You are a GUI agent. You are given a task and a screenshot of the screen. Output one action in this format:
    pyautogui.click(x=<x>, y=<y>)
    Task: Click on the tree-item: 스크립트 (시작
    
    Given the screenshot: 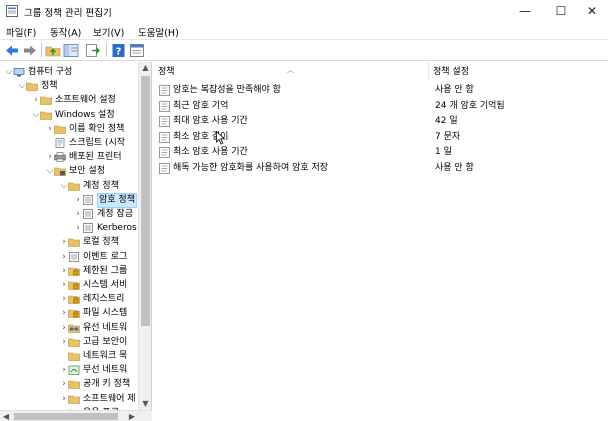 What is the action you would take?
    pyautogui.click(x=75, y=143)
    